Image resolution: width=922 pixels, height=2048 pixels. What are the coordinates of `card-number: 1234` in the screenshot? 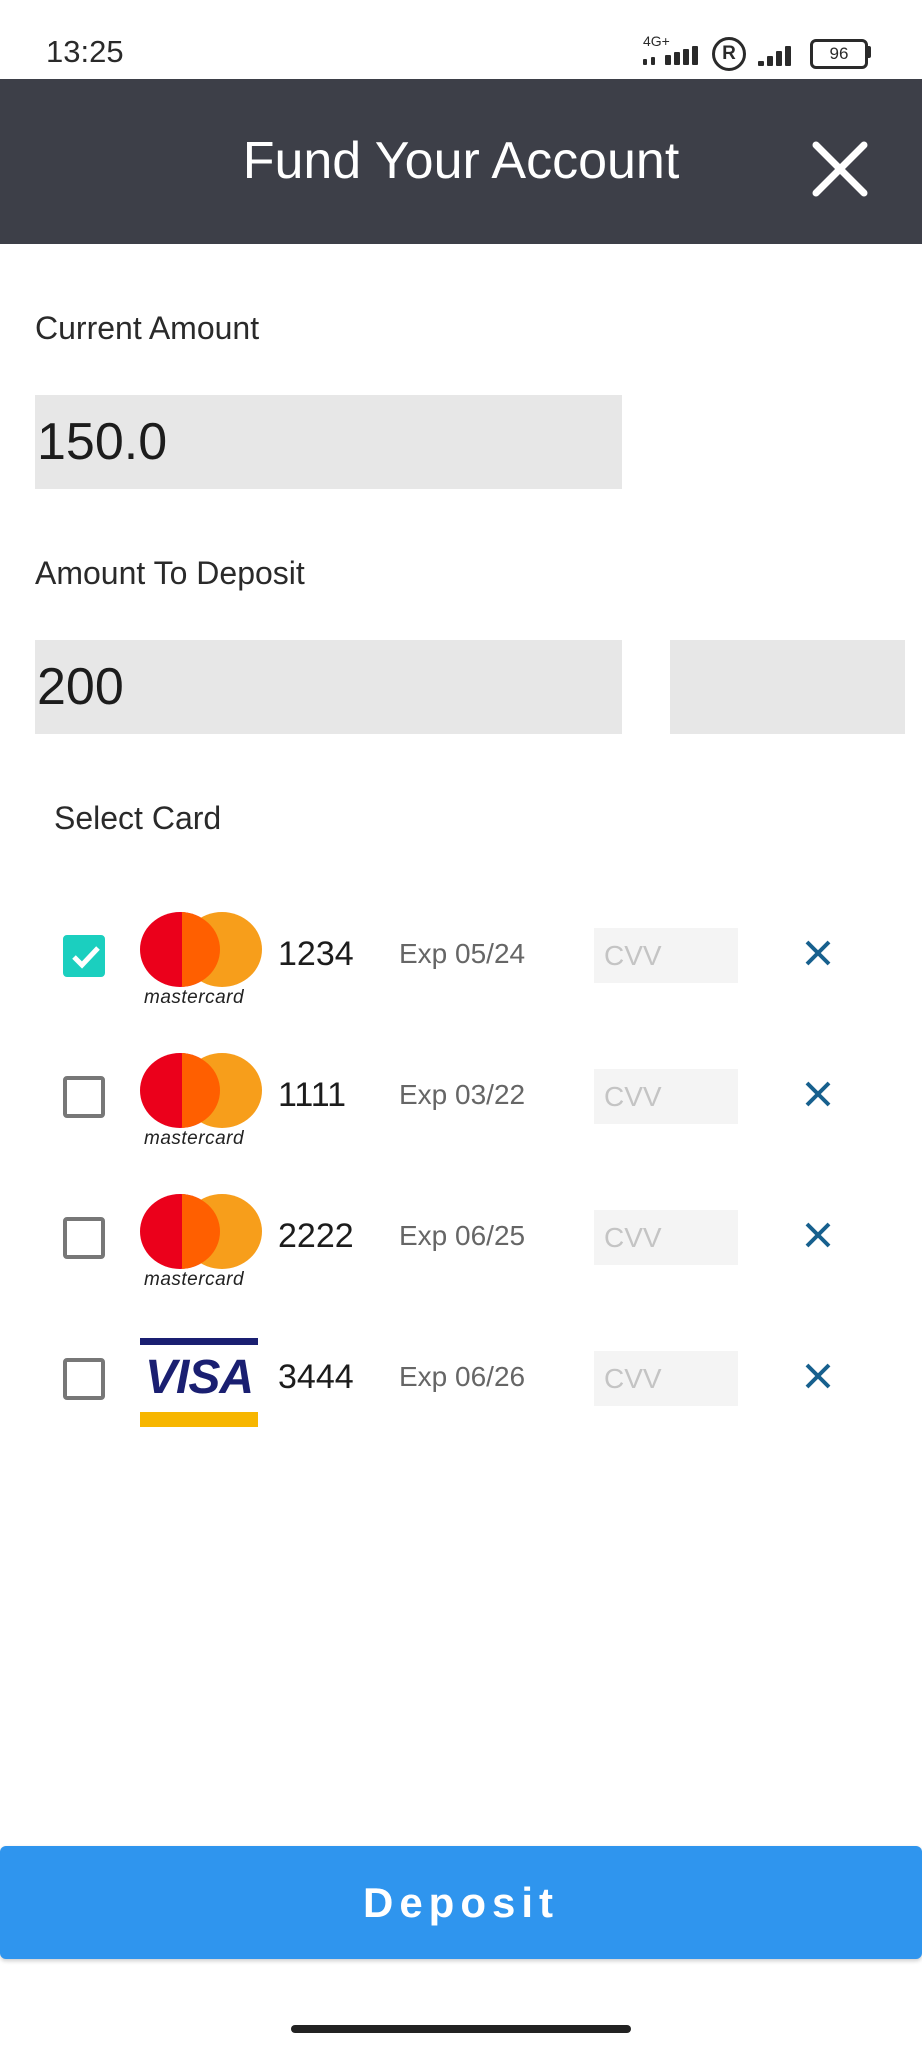 It's located at (316, 954).